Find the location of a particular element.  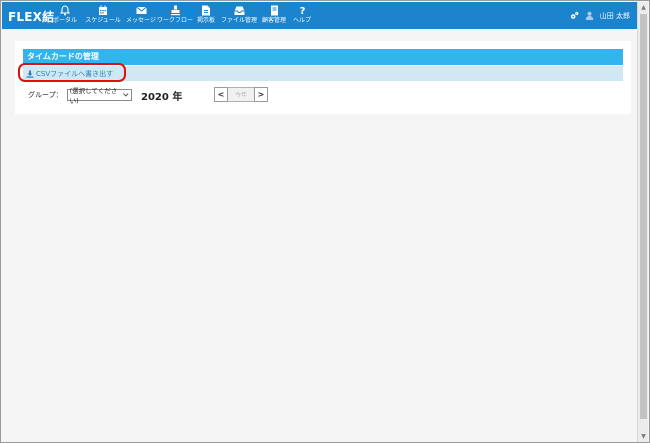

group-filter: グループ： (選択してください) is located at coordinates (80, 96).